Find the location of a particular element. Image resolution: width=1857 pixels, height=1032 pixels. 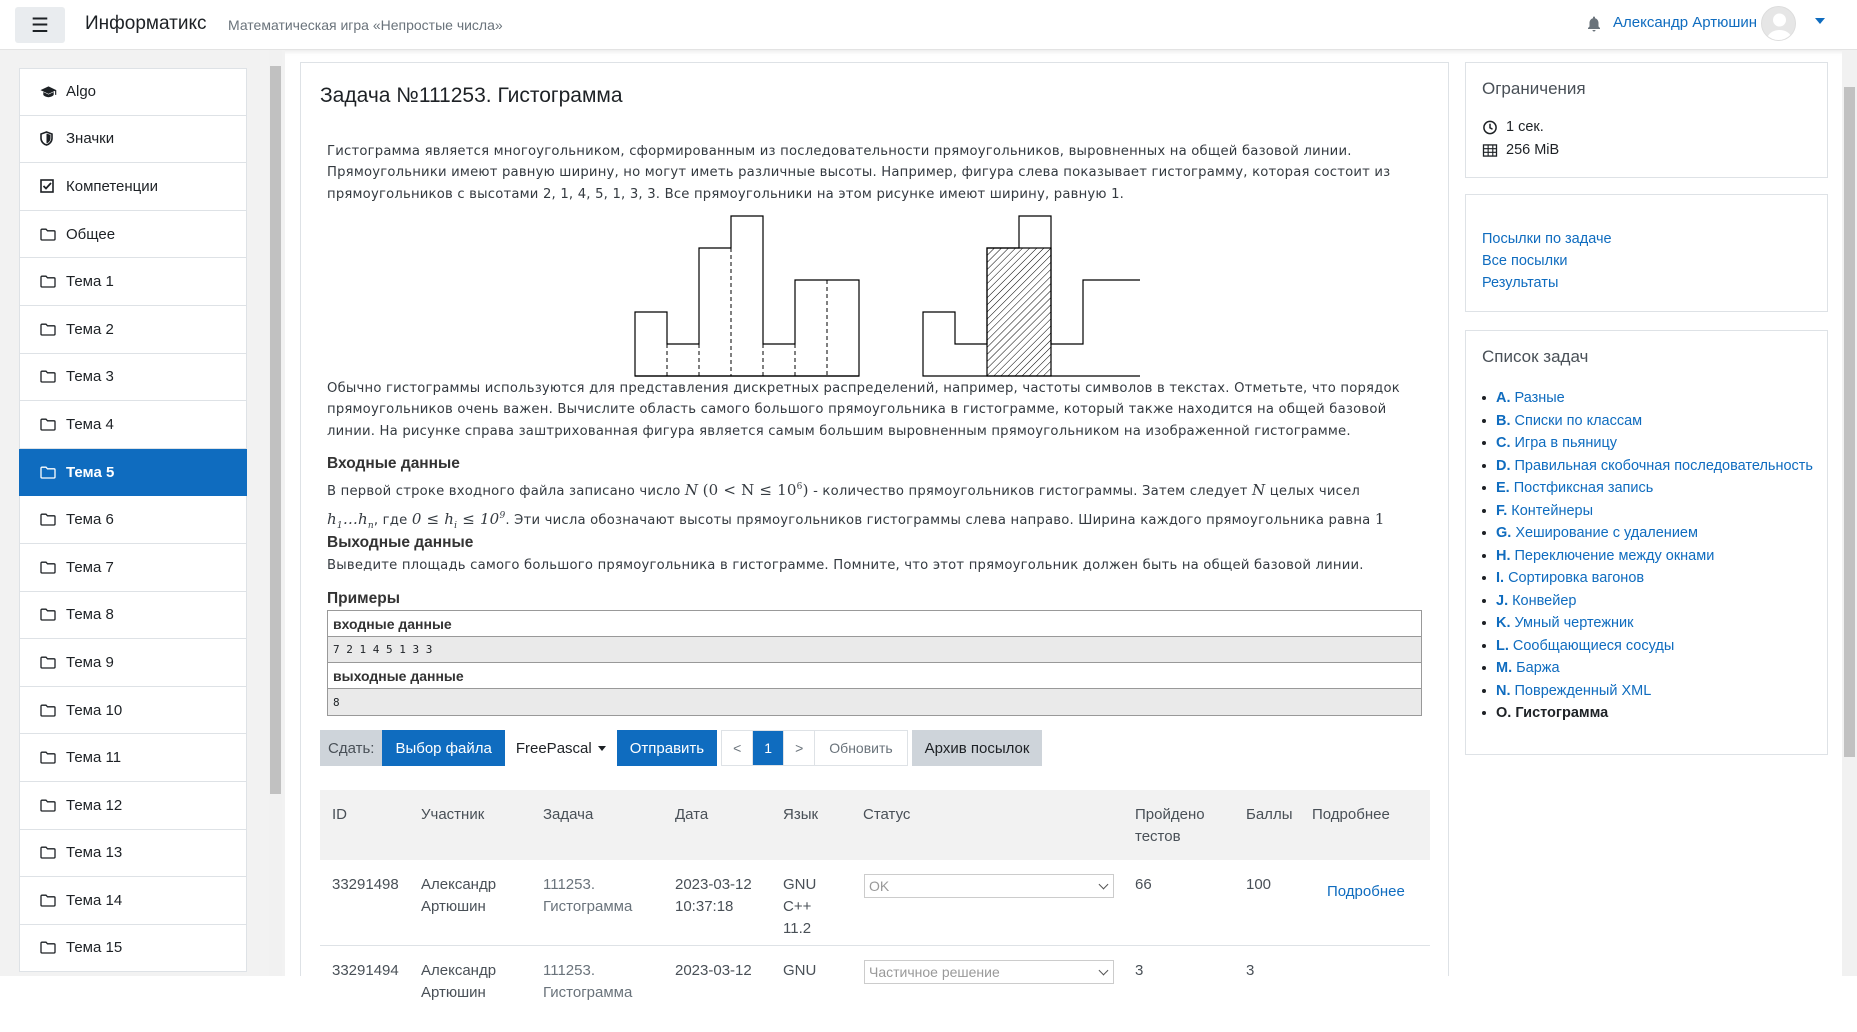

sidebar-item-label: Algo is located at coordinates (81, 92).